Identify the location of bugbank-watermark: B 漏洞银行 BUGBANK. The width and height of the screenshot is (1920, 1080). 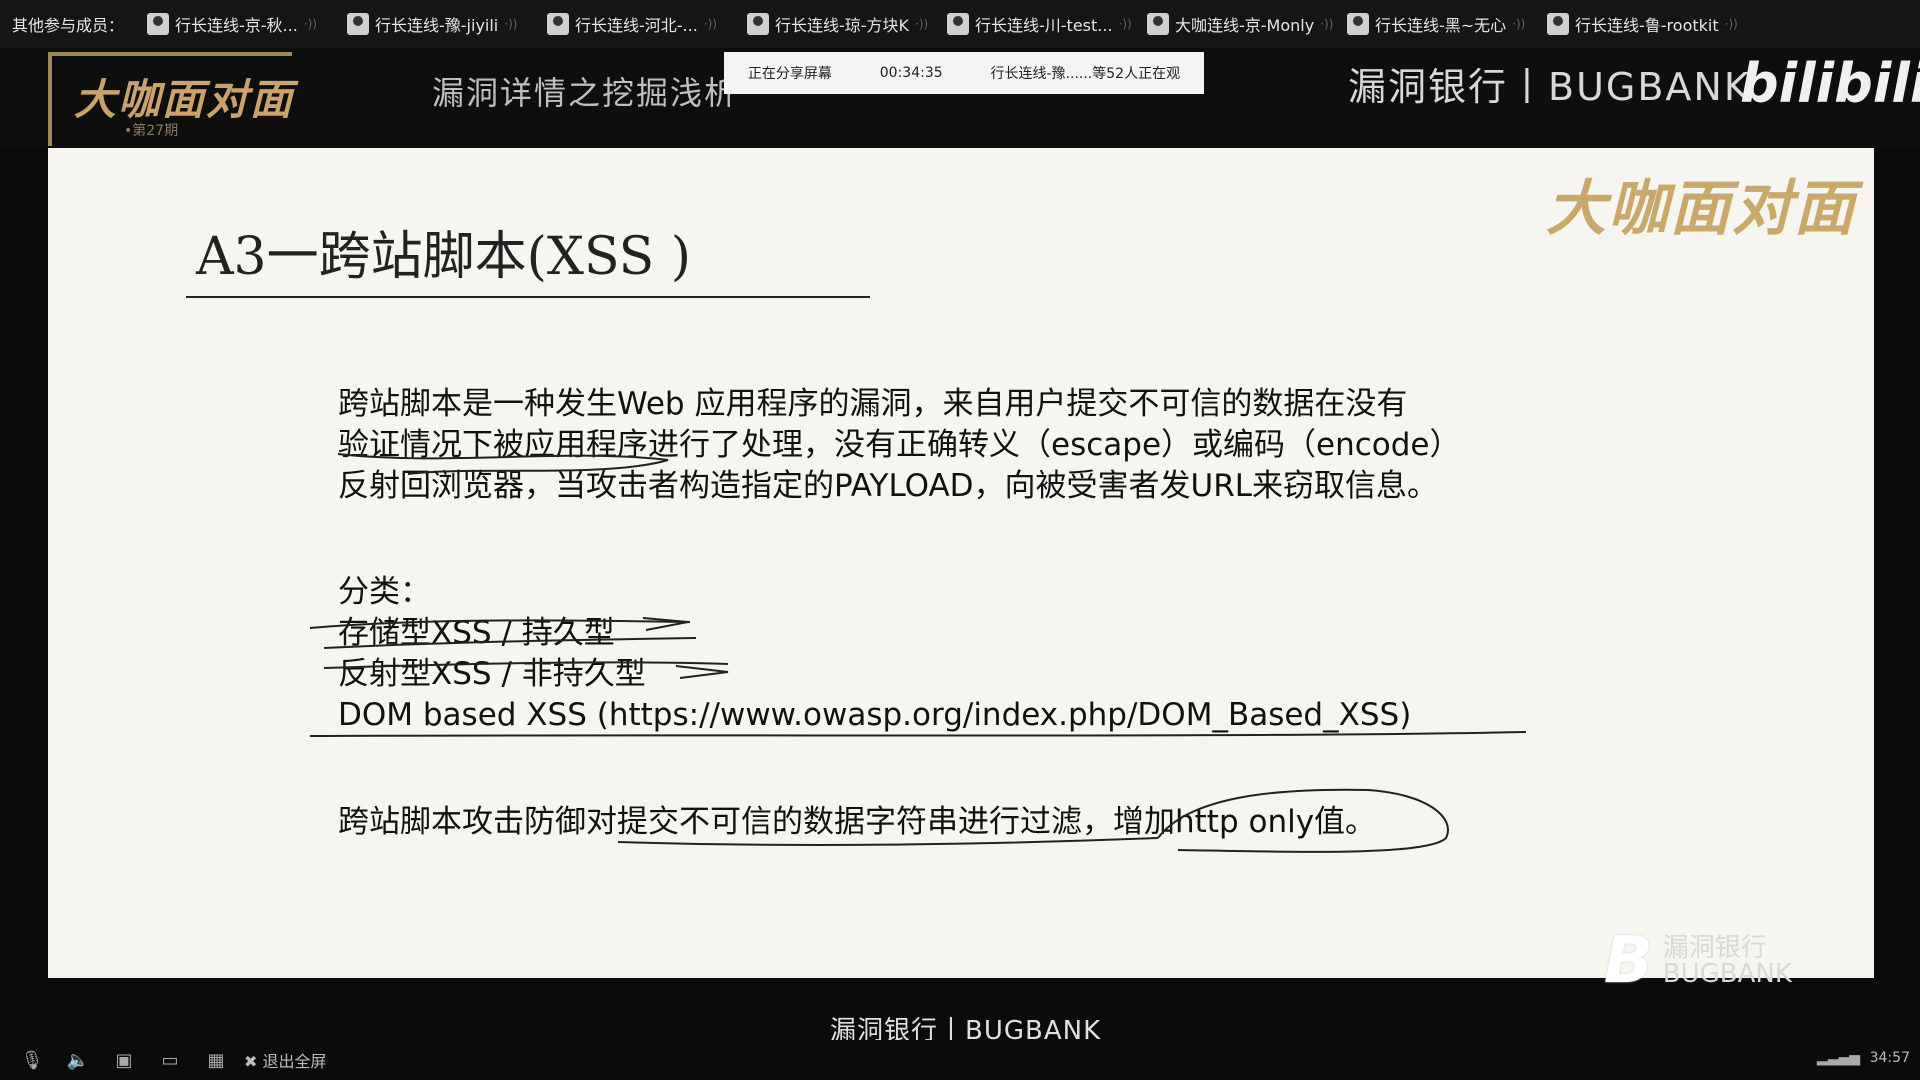
(1698, 961).